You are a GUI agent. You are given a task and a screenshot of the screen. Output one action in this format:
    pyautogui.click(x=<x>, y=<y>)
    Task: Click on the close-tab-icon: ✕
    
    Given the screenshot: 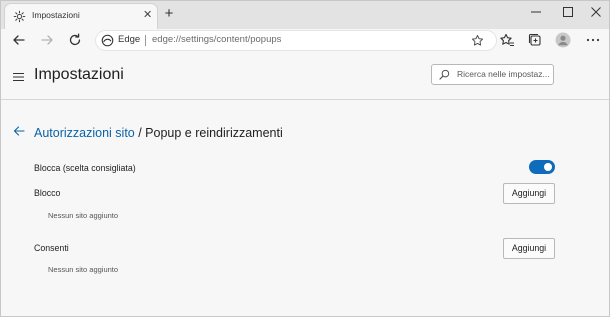 What is the action you would take?
    pyautogui.click(x=147, y=15)
    